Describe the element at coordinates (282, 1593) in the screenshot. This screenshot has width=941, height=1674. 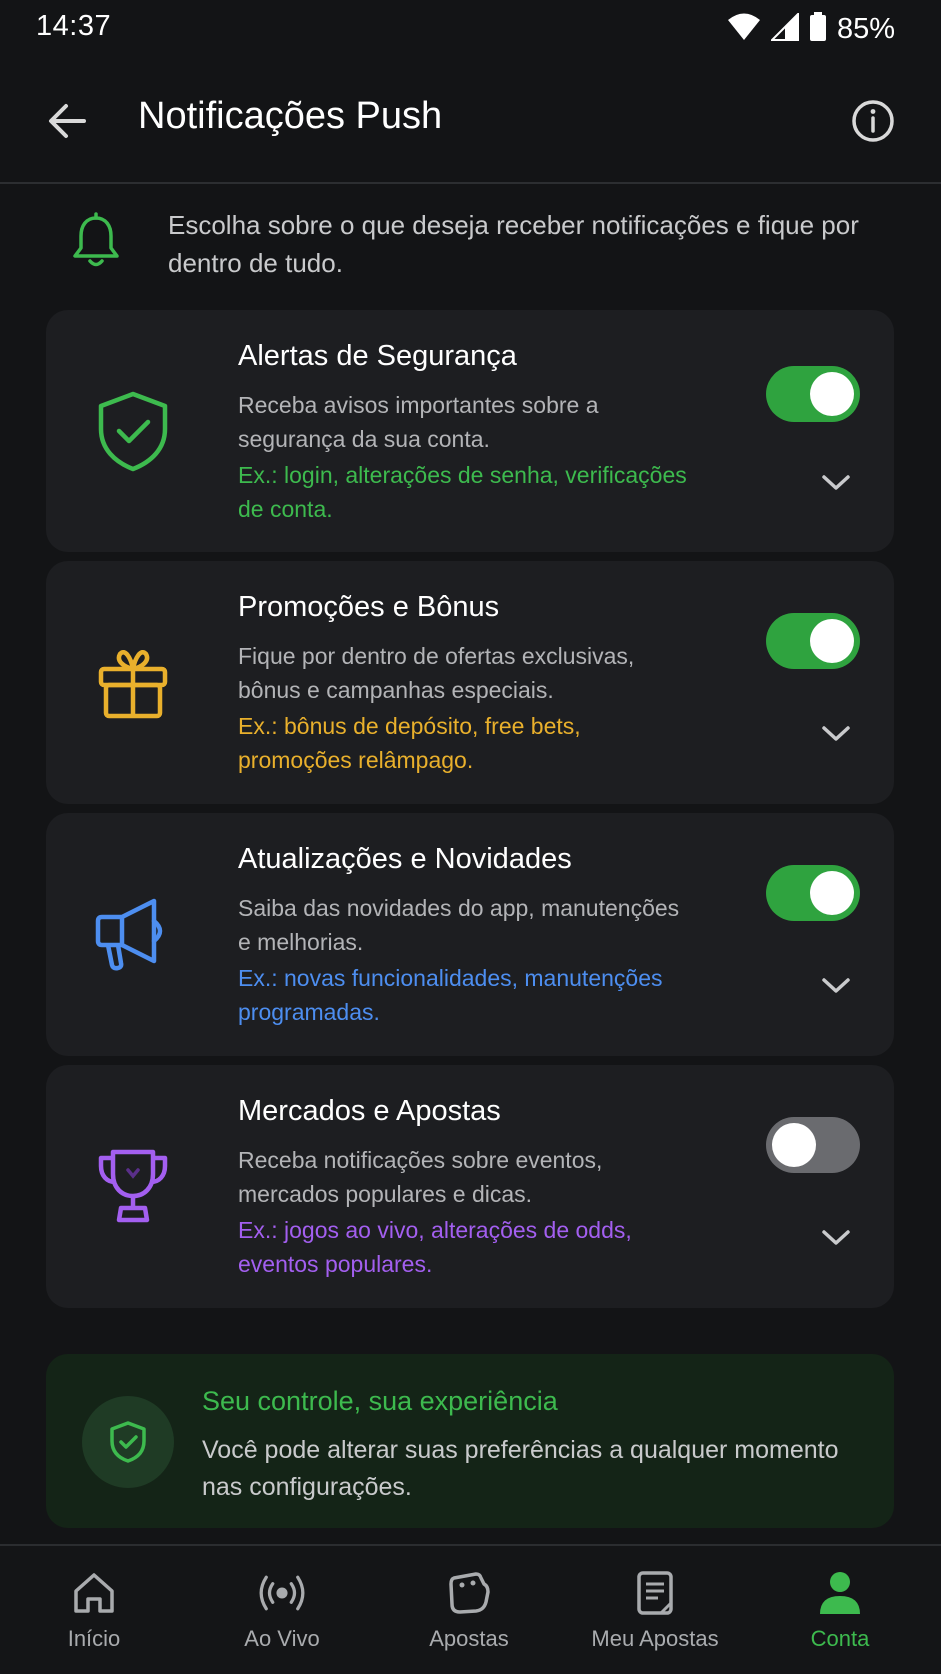
I see `live-broadcast-icon` at that location.